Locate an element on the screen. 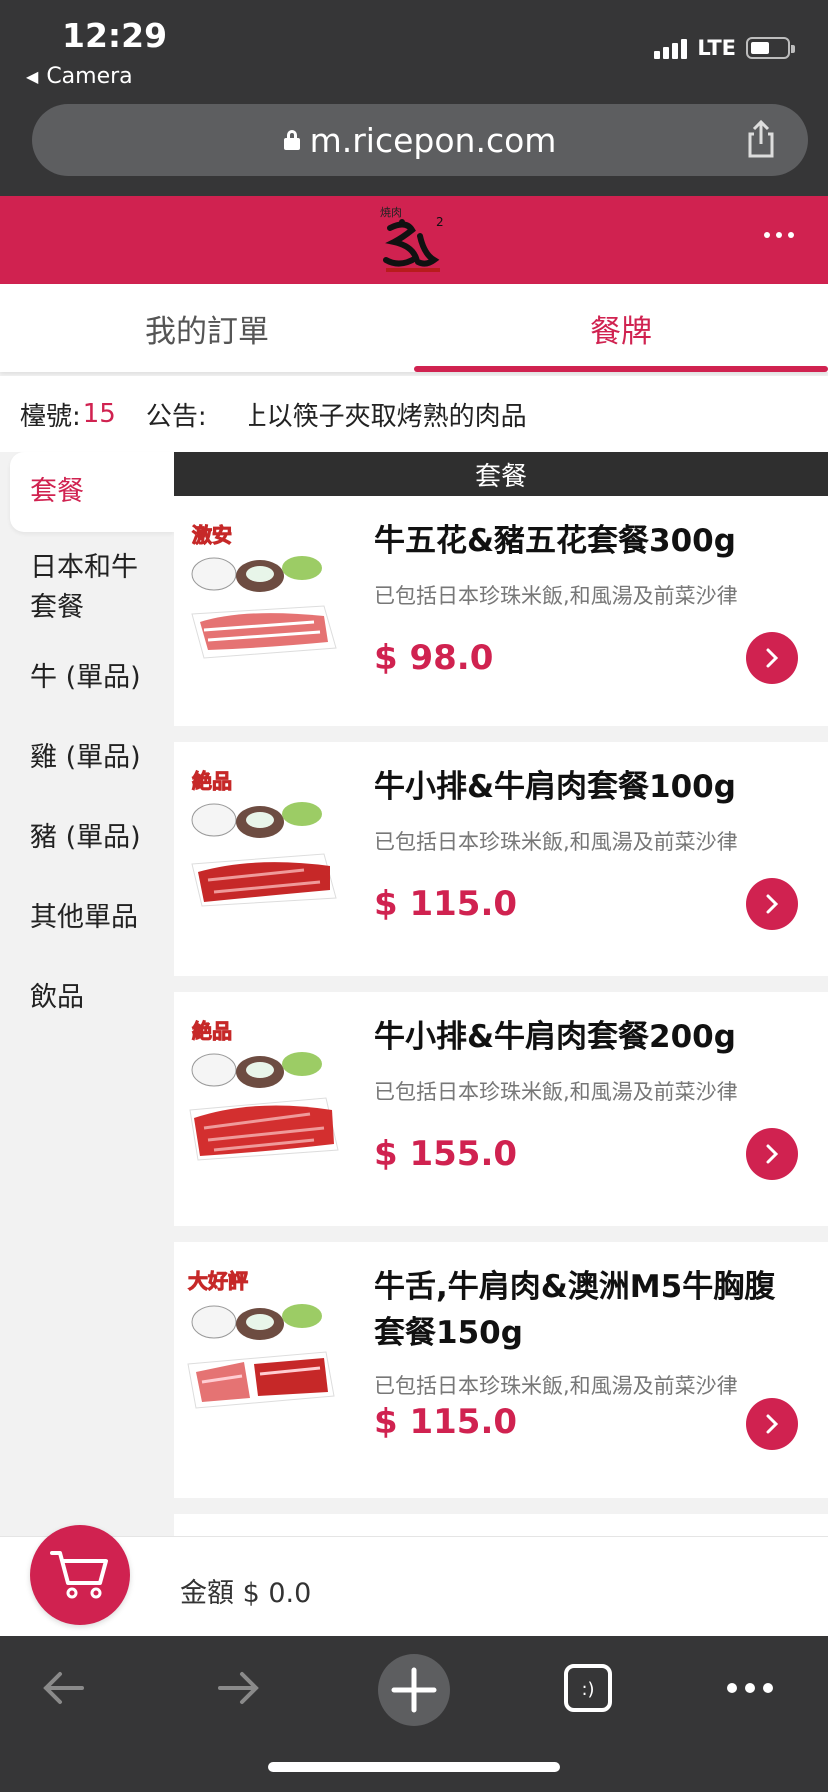 Image resolution: width=828 pixels, height=1792 pixels. table-notice-row: 檯號: 15 公告: 止以筷子夾取烤熟的肉品 is located at coordinates (414, 414).